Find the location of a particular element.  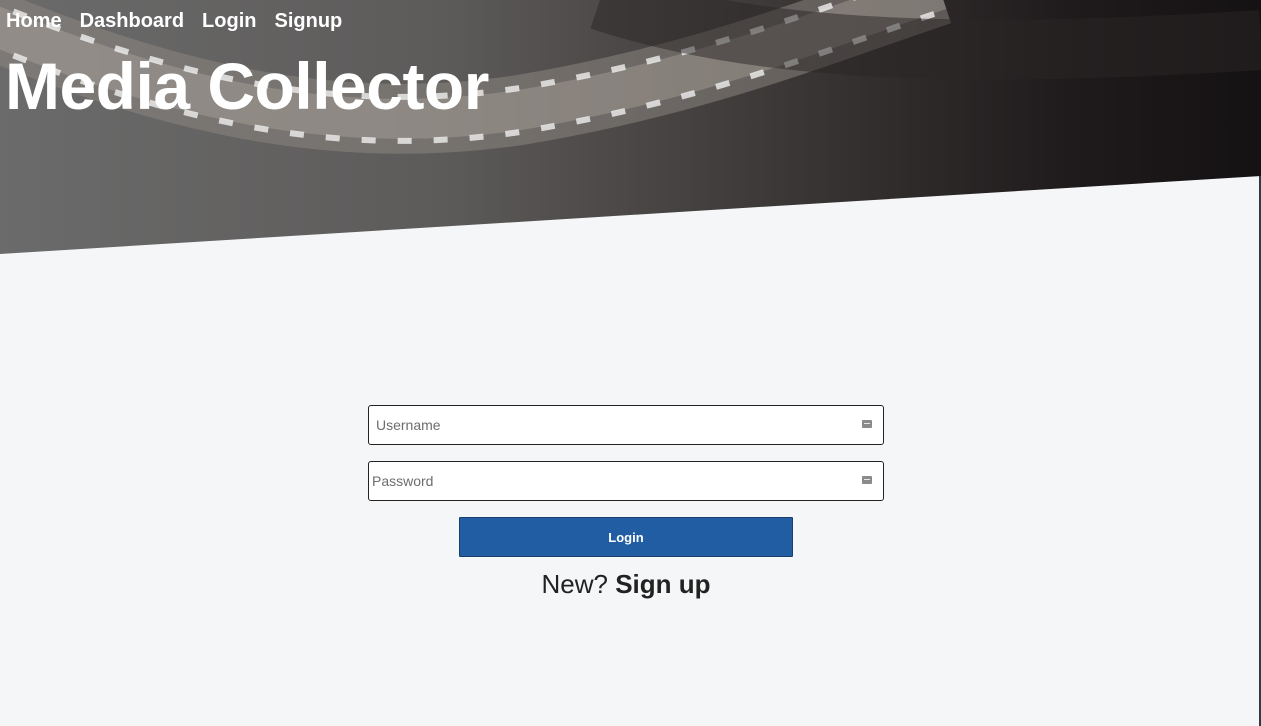

page-title: Media Collector is located at coordinates (247, 86).